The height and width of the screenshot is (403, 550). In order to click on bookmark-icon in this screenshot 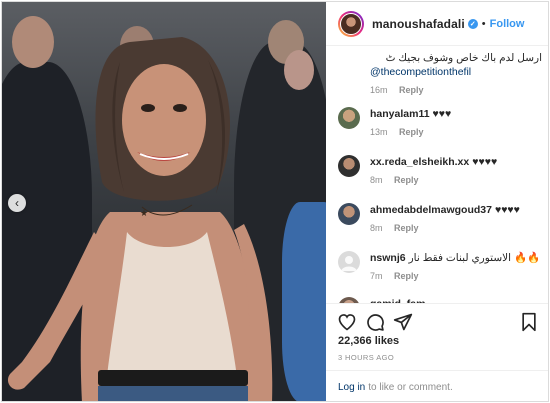, I will do `click(529, 321)`.